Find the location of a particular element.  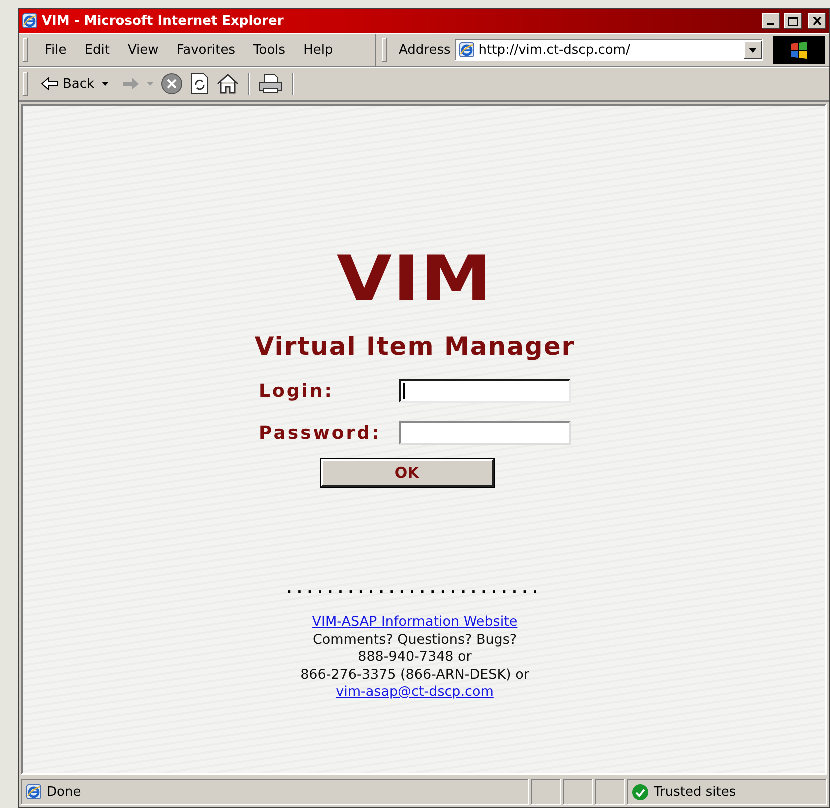

menu-item: File is located at coordinates (56, 50).